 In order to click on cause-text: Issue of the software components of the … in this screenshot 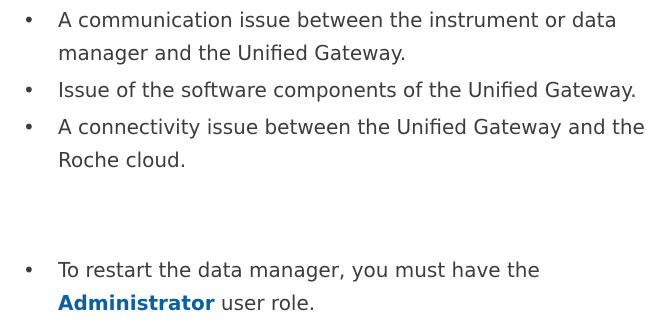, I will do `click(347, 90)`.